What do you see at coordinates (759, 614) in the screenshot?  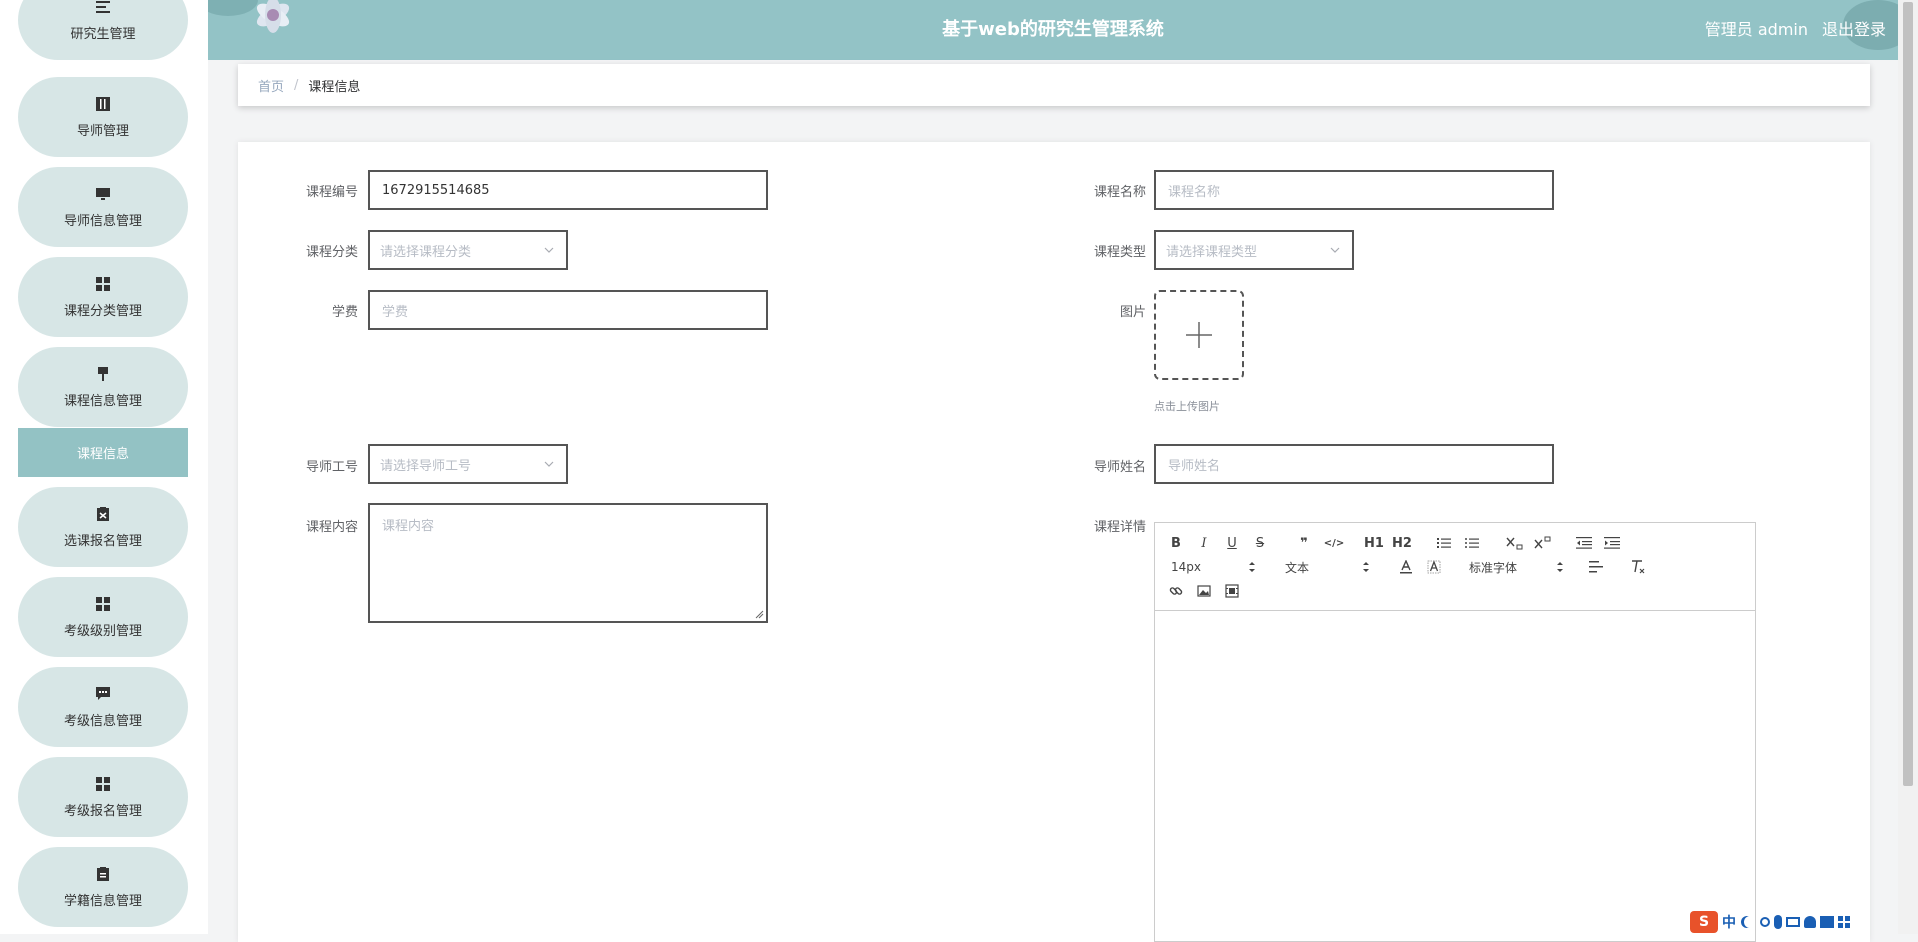 I see `resize-grip-icon` at bounding box center [759, 614].